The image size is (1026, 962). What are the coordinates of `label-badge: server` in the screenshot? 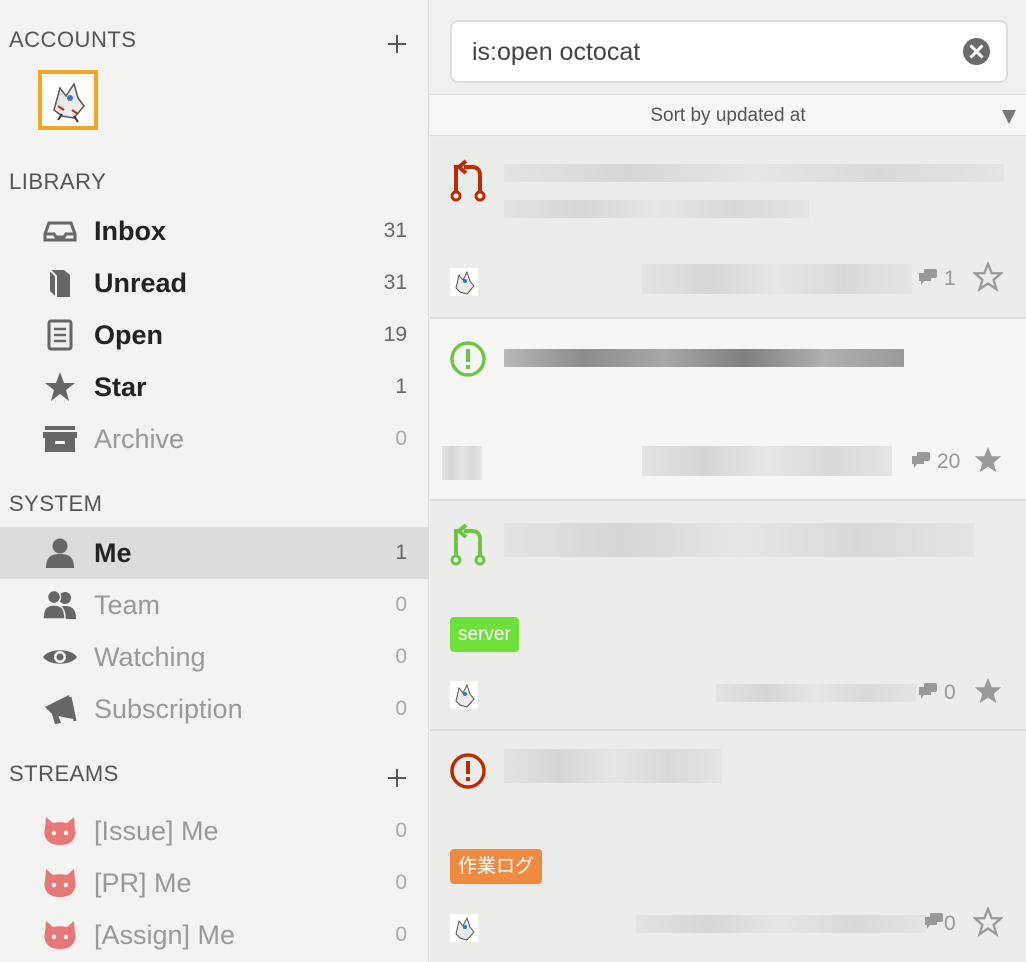 It's located at (484, 634).